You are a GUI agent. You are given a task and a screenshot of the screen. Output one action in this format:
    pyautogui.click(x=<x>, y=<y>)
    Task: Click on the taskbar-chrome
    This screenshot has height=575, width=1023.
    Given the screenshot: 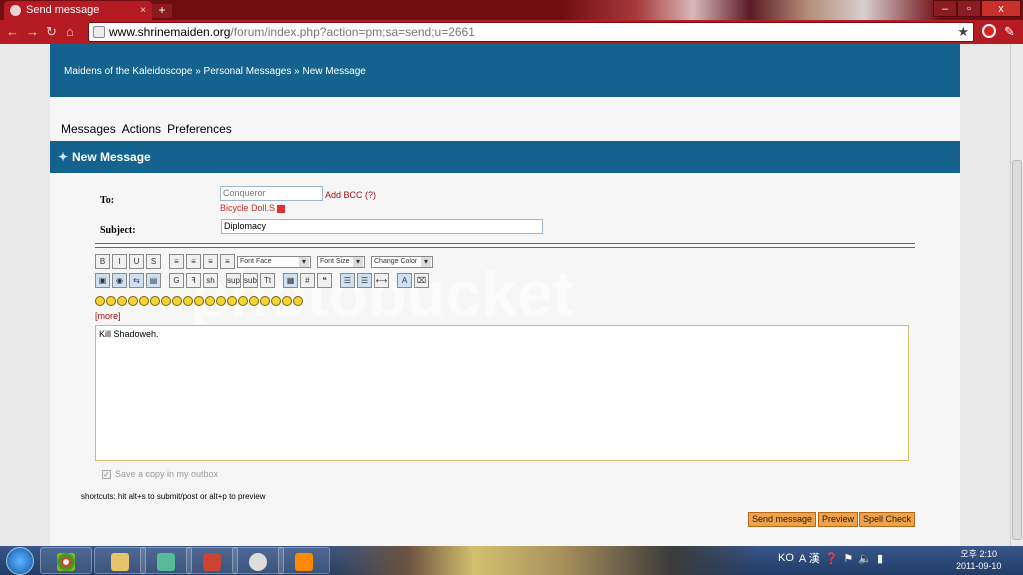 What is the action you would take?
    pyautogui.click(x=66, y=560)
    